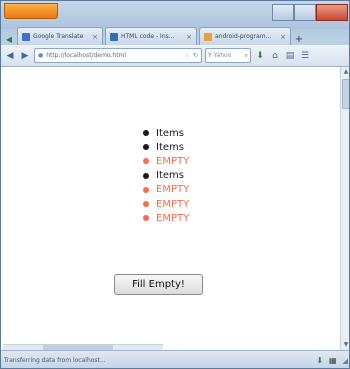 Image resolution: width=350 pixels, height=369 pixels. Describe the element at coordinates (195, 55) in the screenshot. I see `reload-icon: ↻` at that location.